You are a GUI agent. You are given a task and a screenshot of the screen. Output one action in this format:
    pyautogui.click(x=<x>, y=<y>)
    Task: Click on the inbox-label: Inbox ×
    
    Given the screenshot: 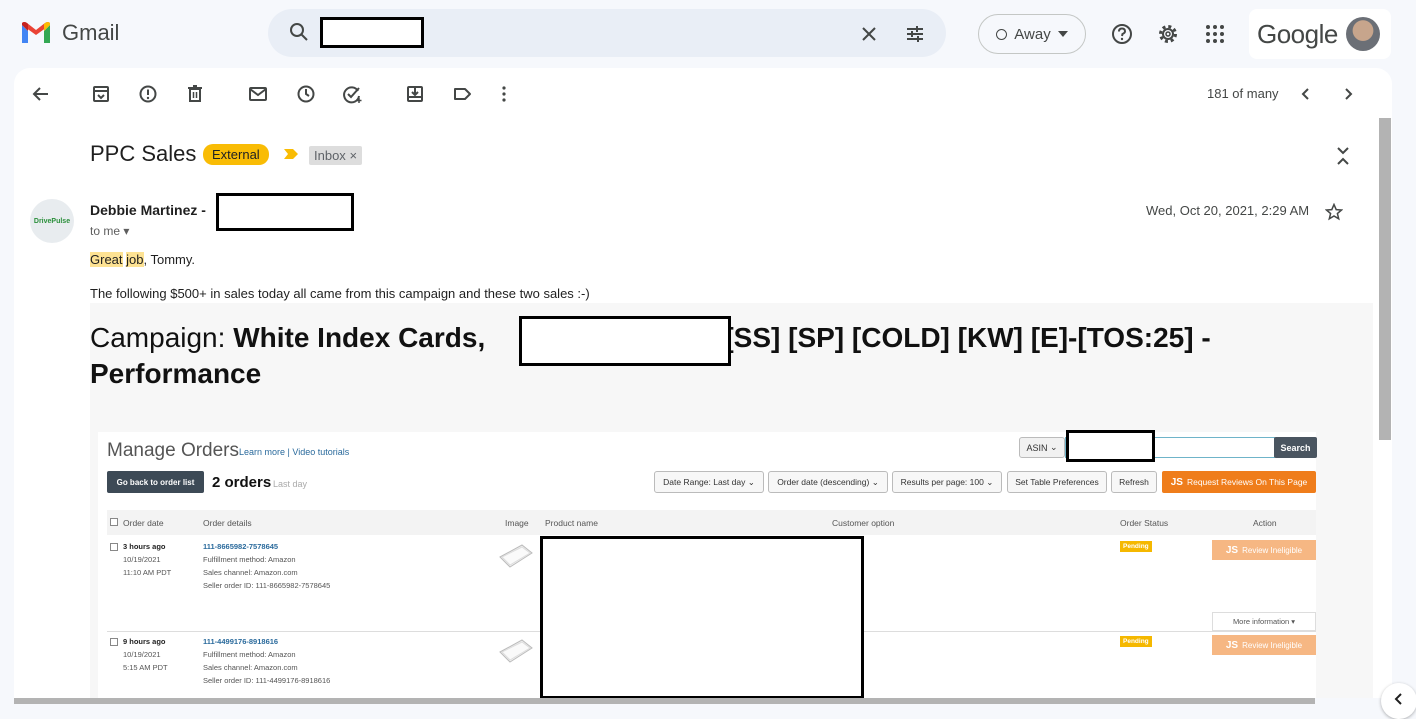 What is the action you would take?
    pyautogui.click(x=336, y=155)
    